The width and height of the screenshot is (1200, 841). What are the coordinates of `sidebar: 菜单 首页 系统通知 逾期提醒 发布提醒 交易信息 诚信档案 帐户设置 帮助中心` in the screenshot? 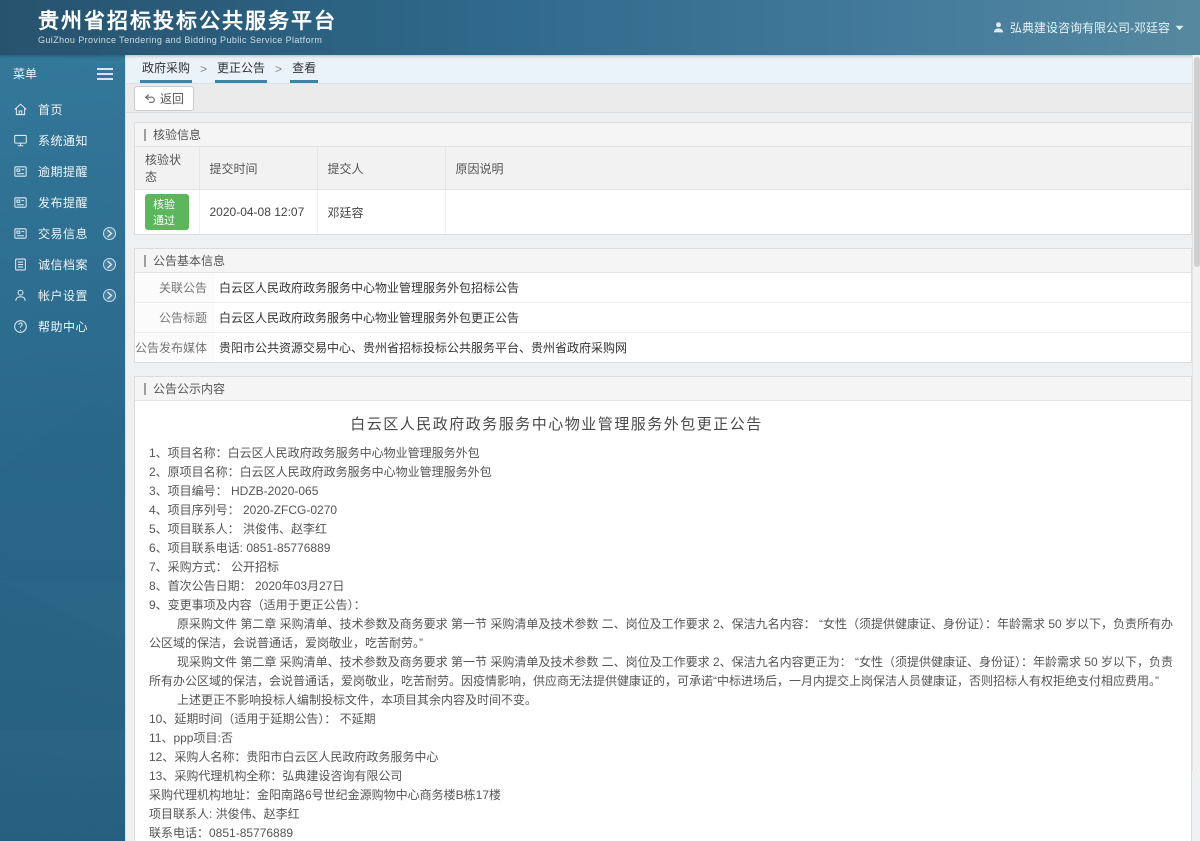 It's located at (62, 448).